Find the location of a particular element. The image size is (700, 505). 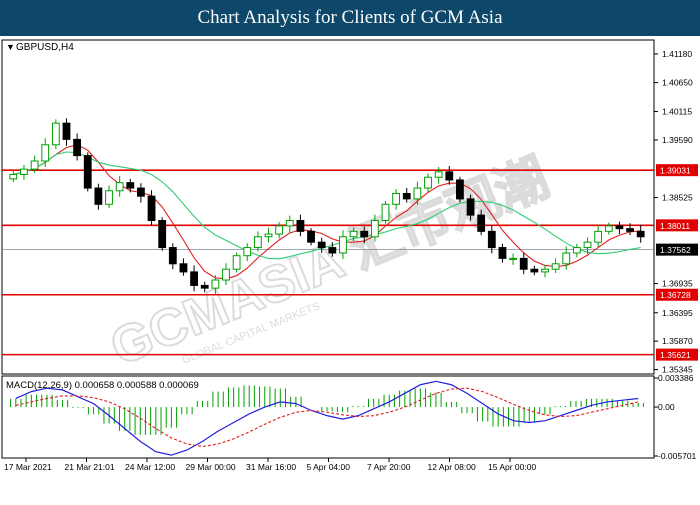

price-tick-label: 1.39590 is located at coordinates (677, 140).